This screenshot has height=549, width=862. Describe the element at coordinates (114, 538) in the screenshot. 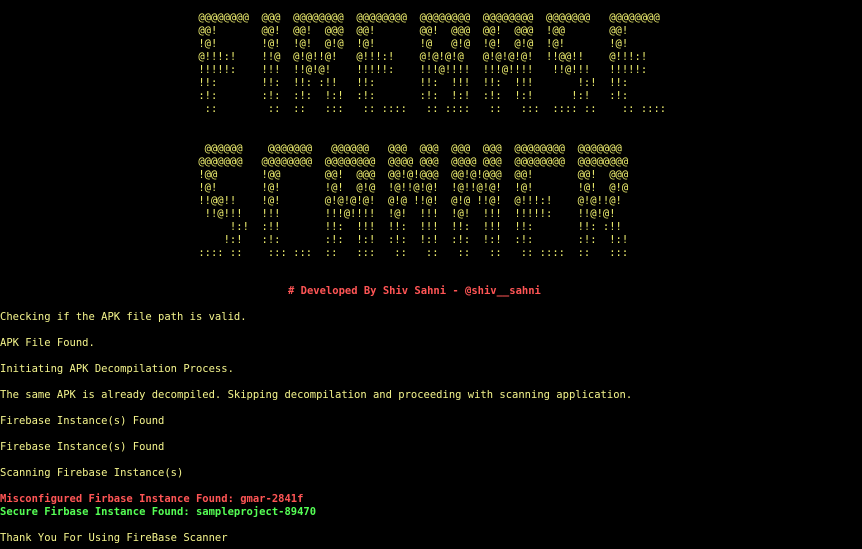

I see `log-line-thank-you: Thank You For Using FireBase Scanner` at that location.